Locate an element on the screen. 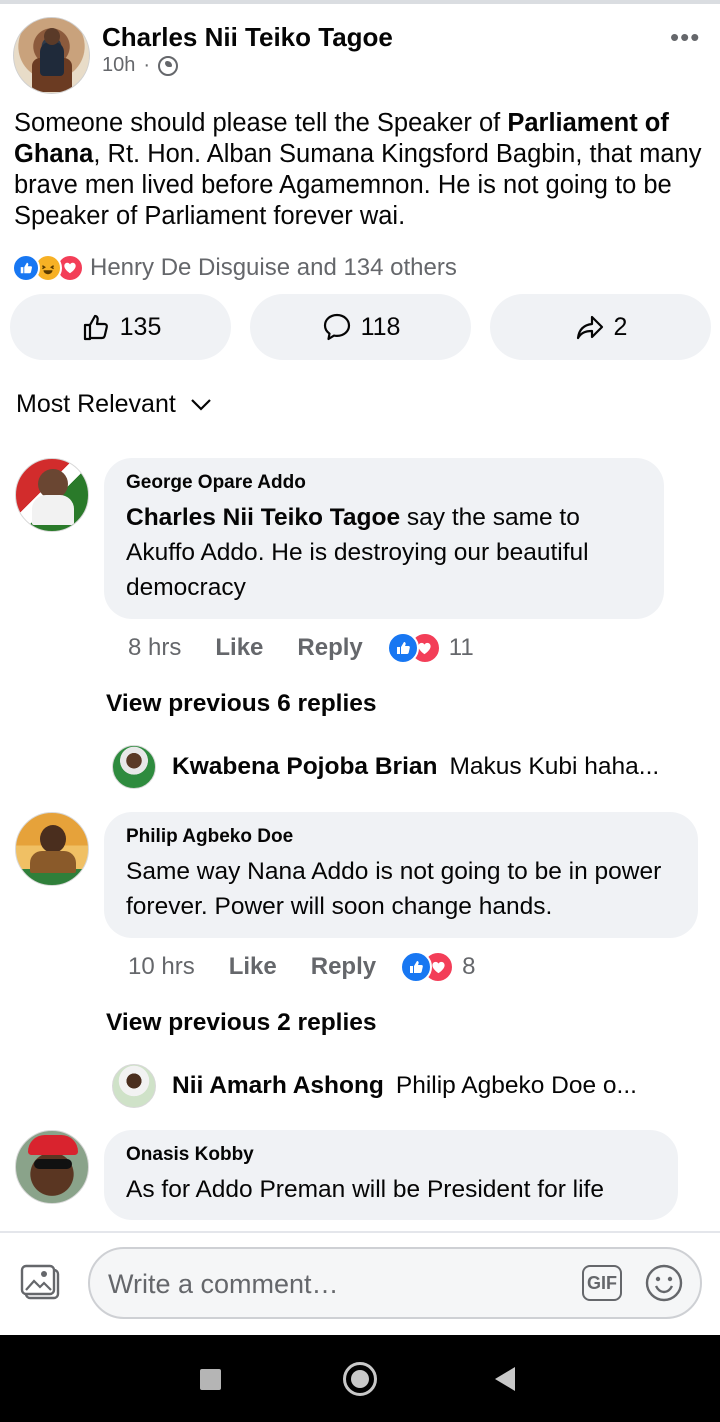 The height and width of the screenshot is (1422, 720). gif-button: GIF is located at coordinates (602, 1283).